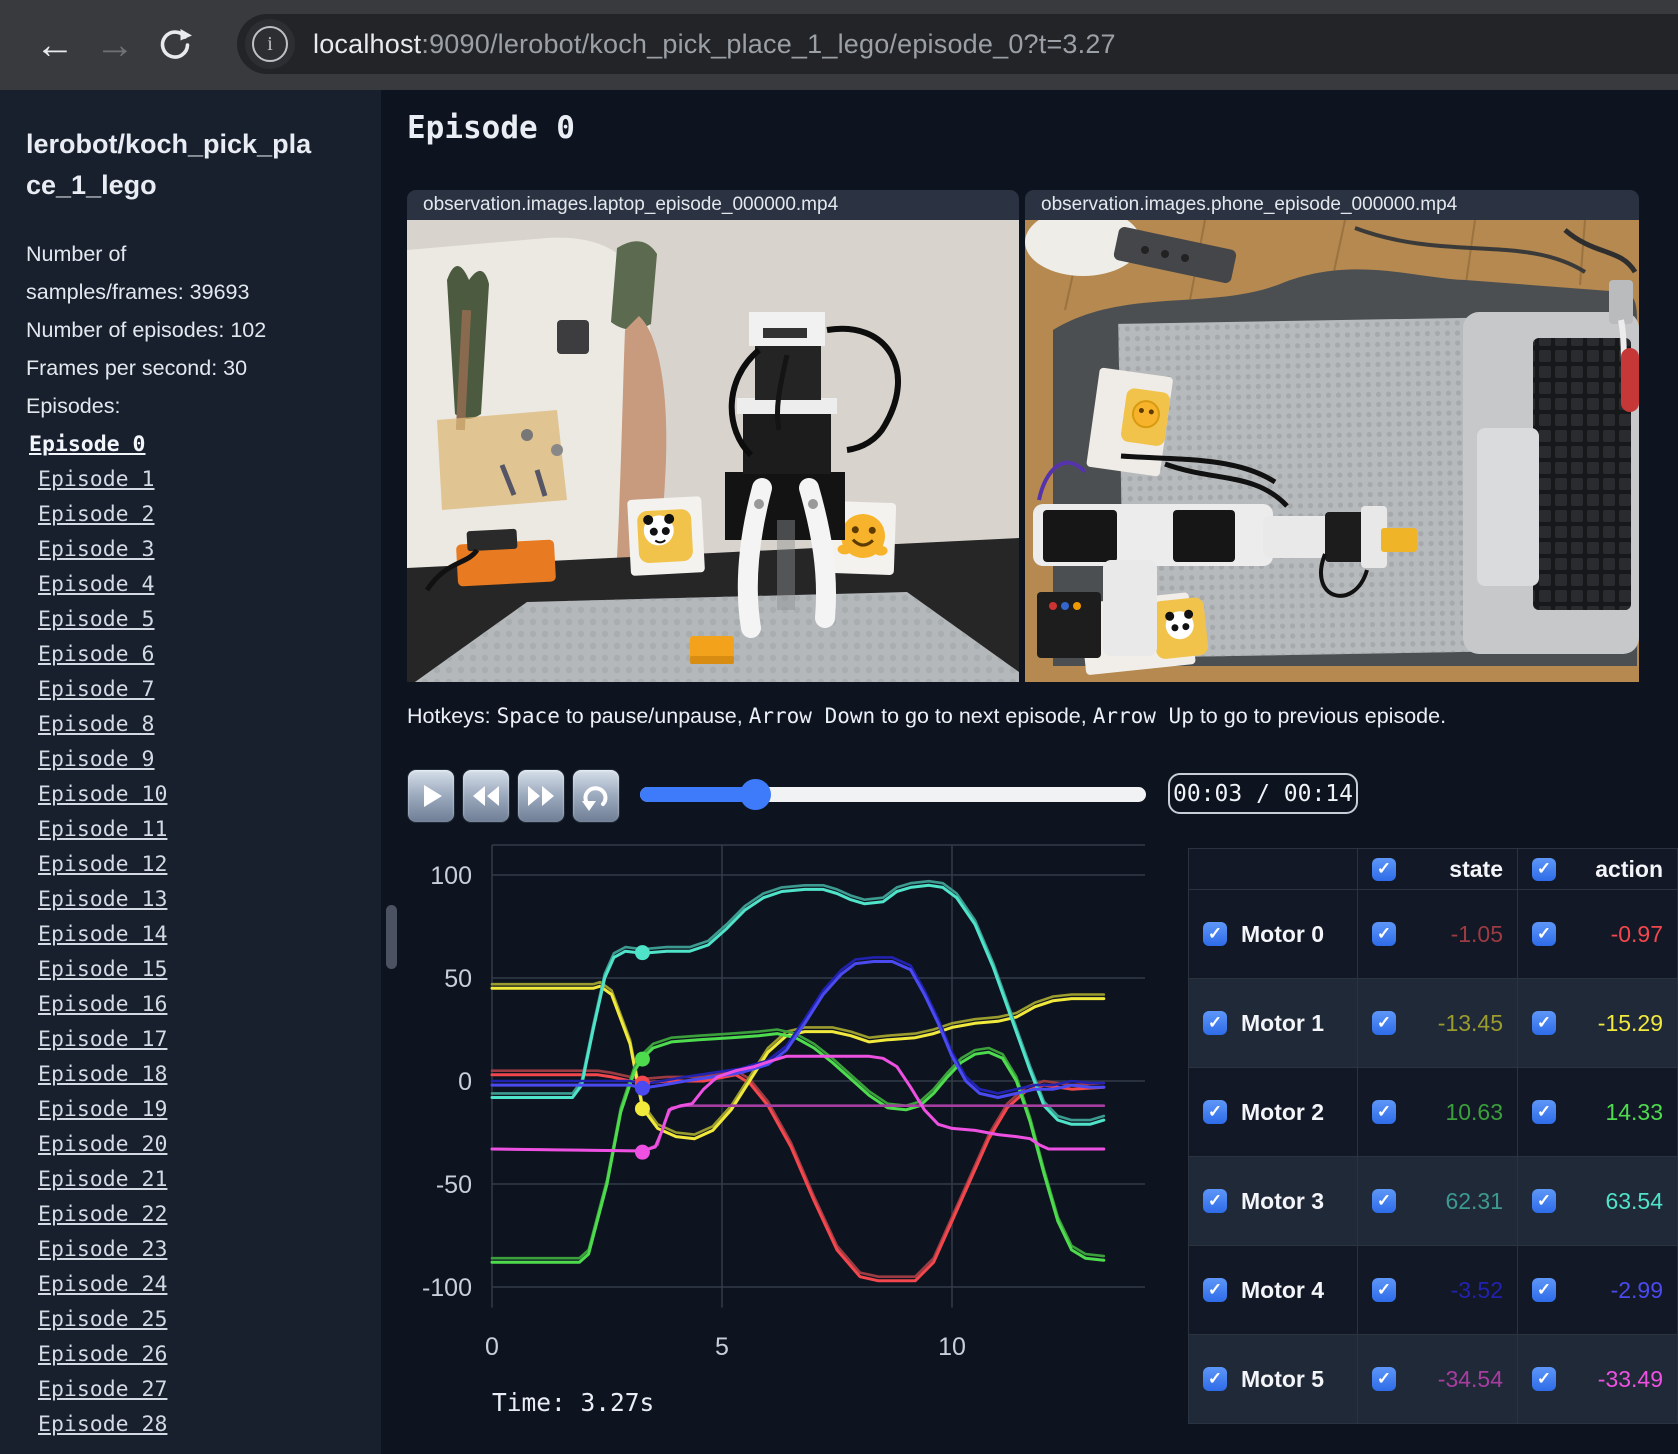  What do you see at coordinates (1470, 1378) in the screenshot?
I see `motor-state-value: -34.54` at bounding box center [1470, 1378].